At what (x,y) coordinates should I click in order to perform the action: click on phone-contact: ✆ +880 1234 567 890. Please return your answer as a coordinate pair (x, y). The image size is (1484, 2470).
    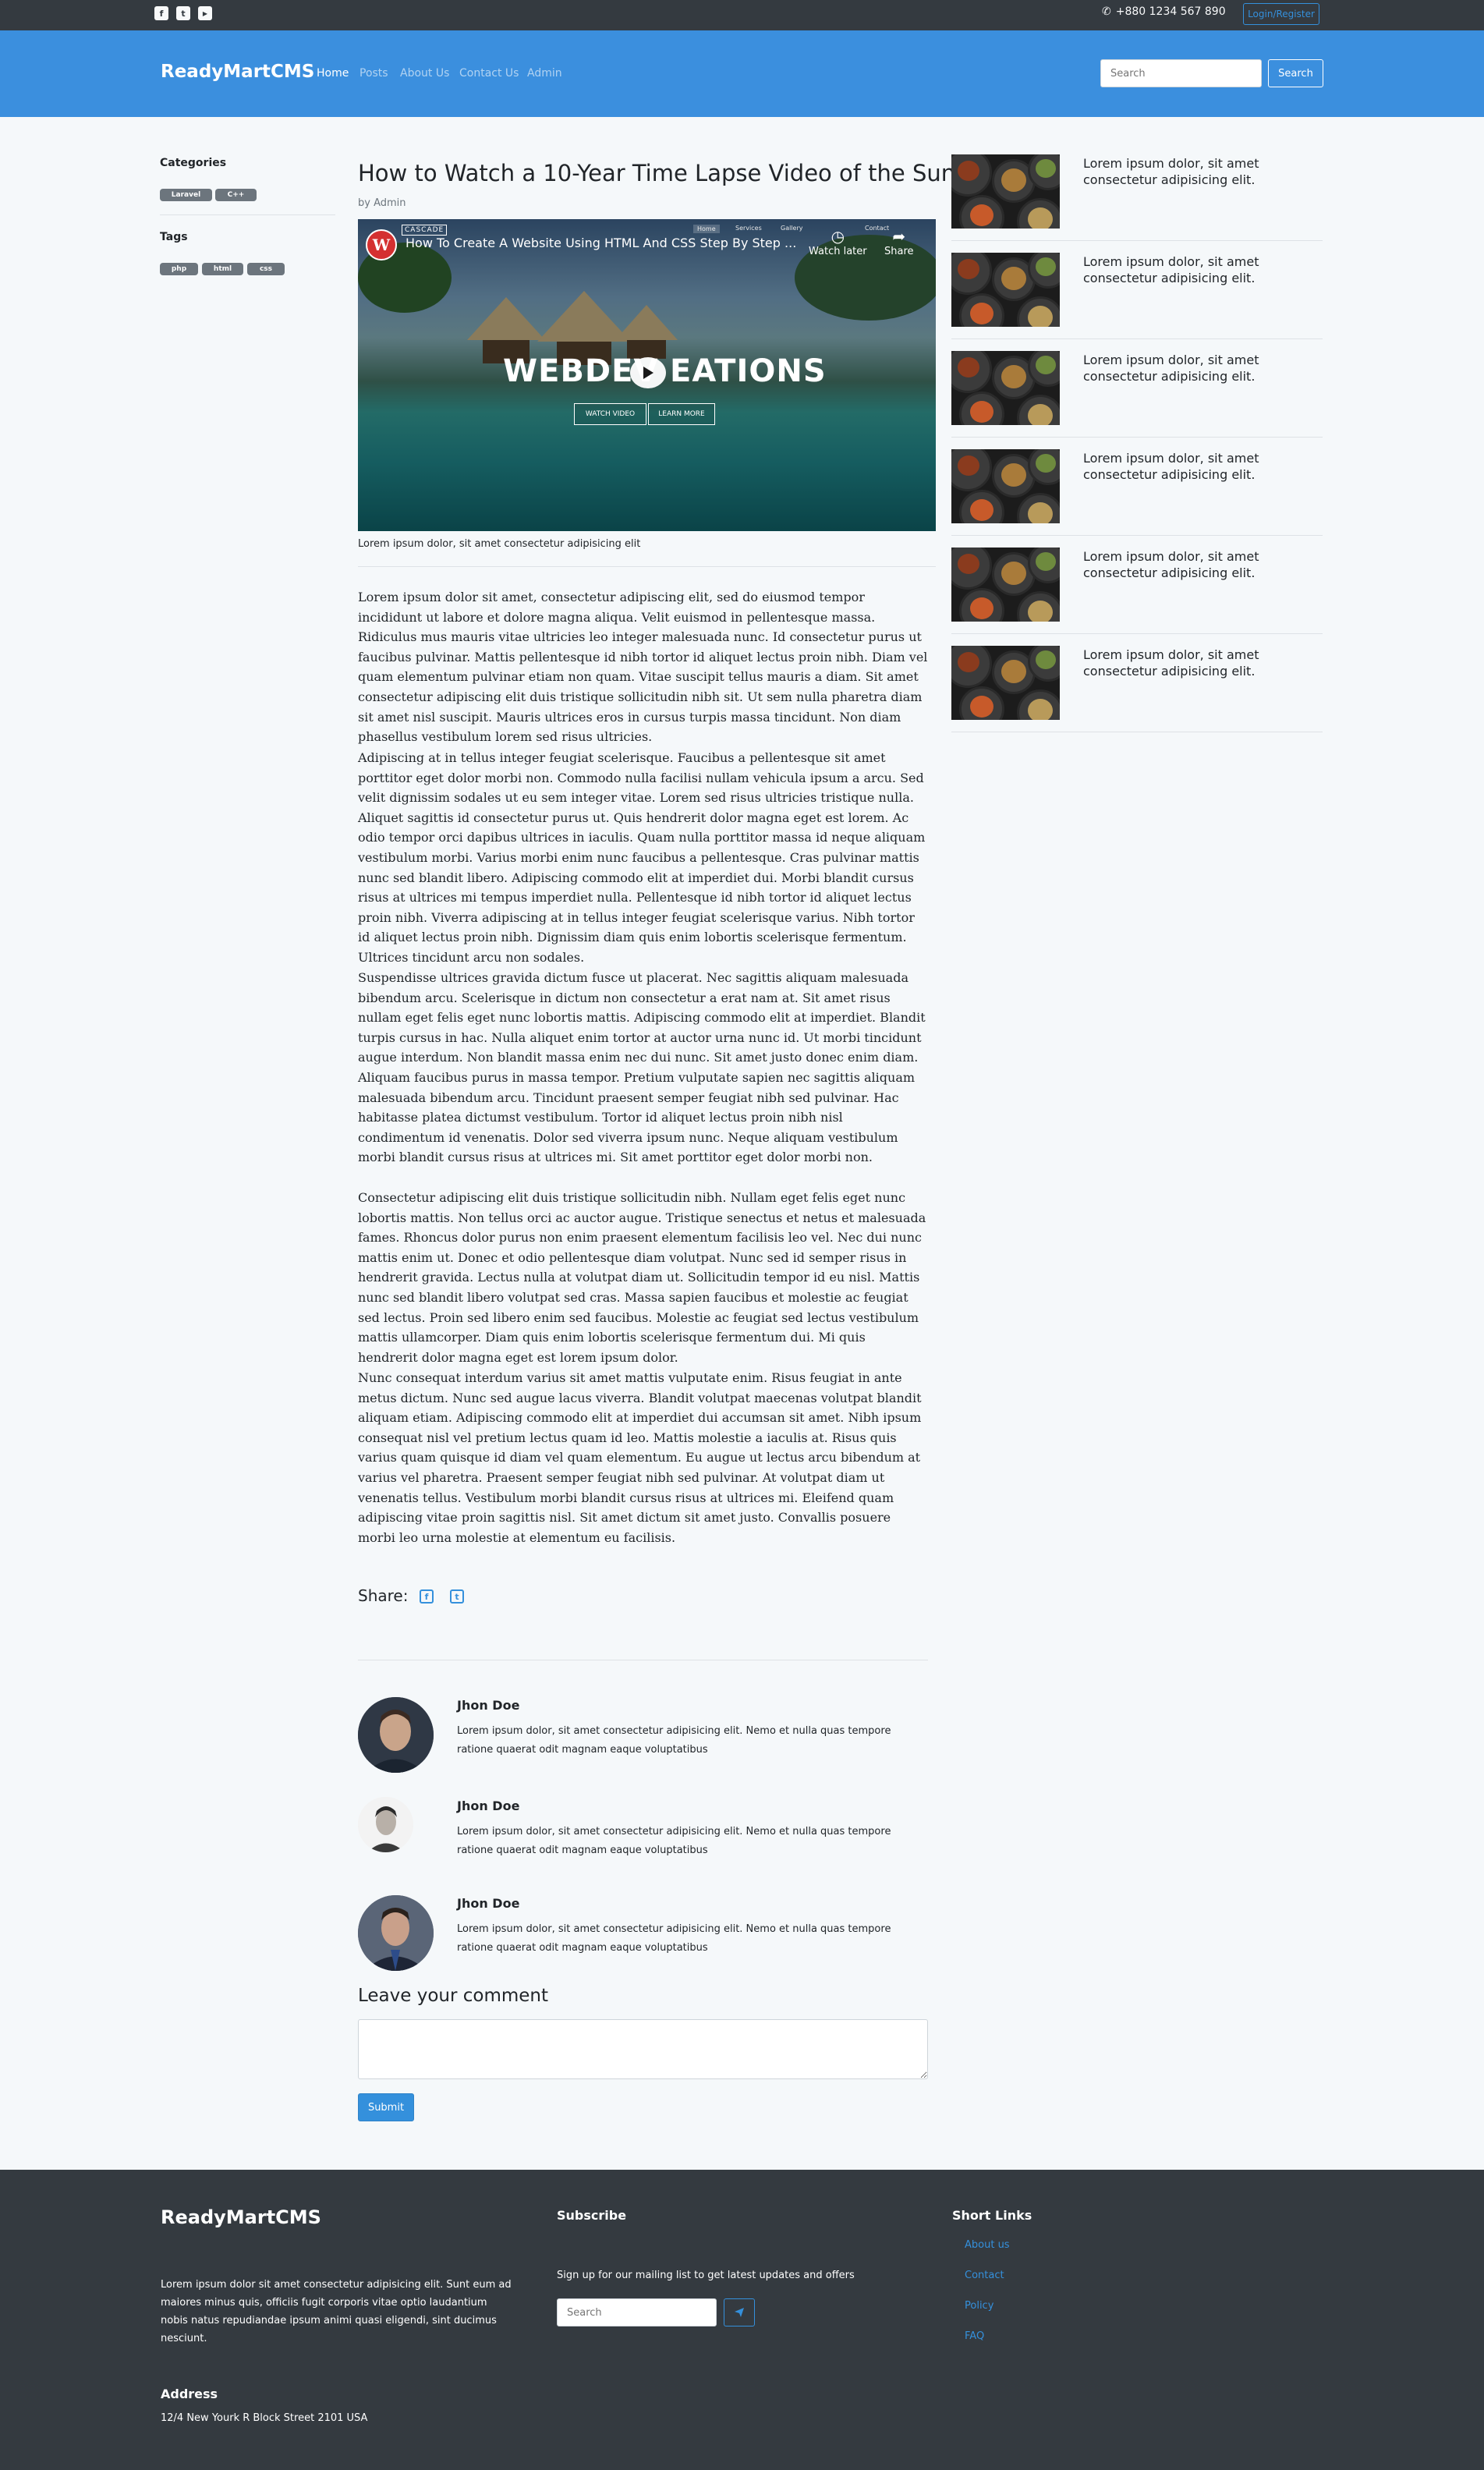
    Looking at the image, I should click on (1164, 11).